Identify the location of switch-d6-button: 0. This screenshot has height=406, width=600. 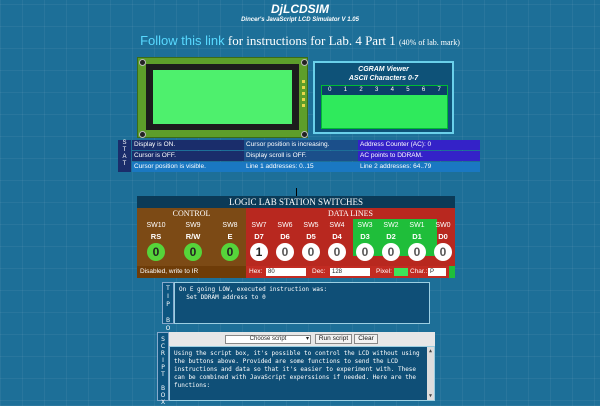
(285, 252).